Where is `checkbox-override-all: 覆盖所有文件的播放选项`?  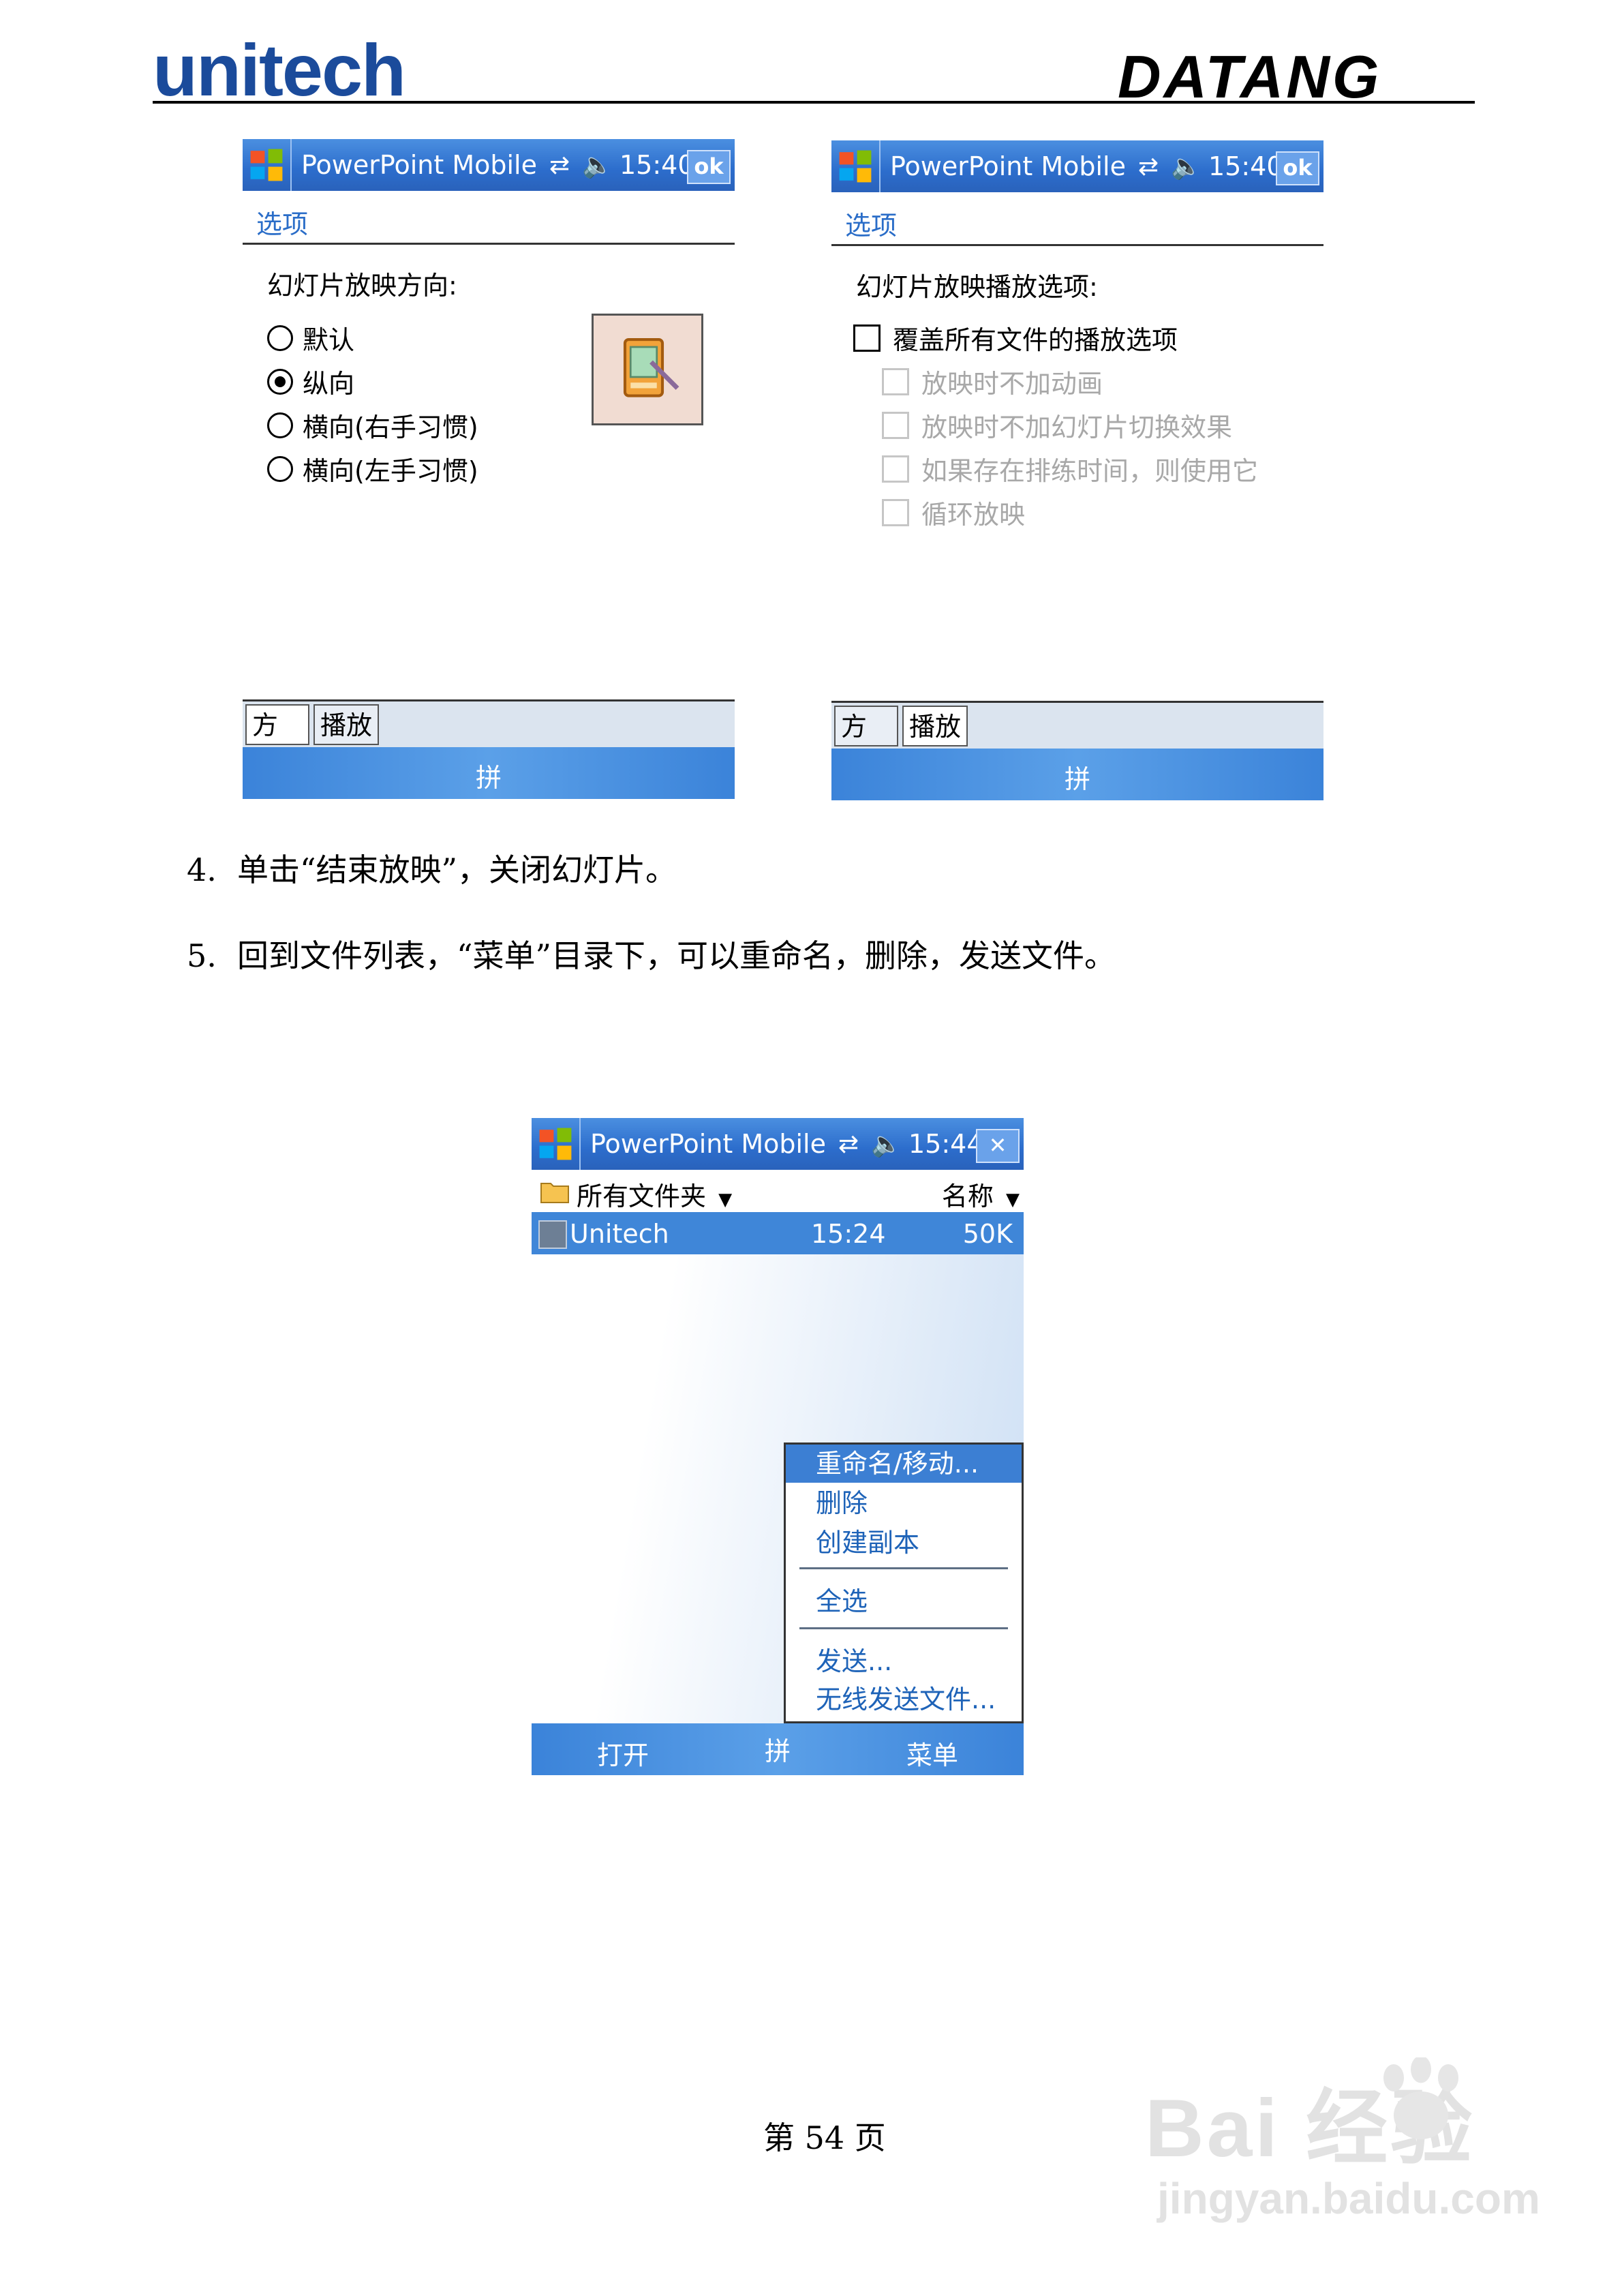 checkbox-override-all: 覆盖所有文件的播放选项 is located at coordinates (1015, 338).